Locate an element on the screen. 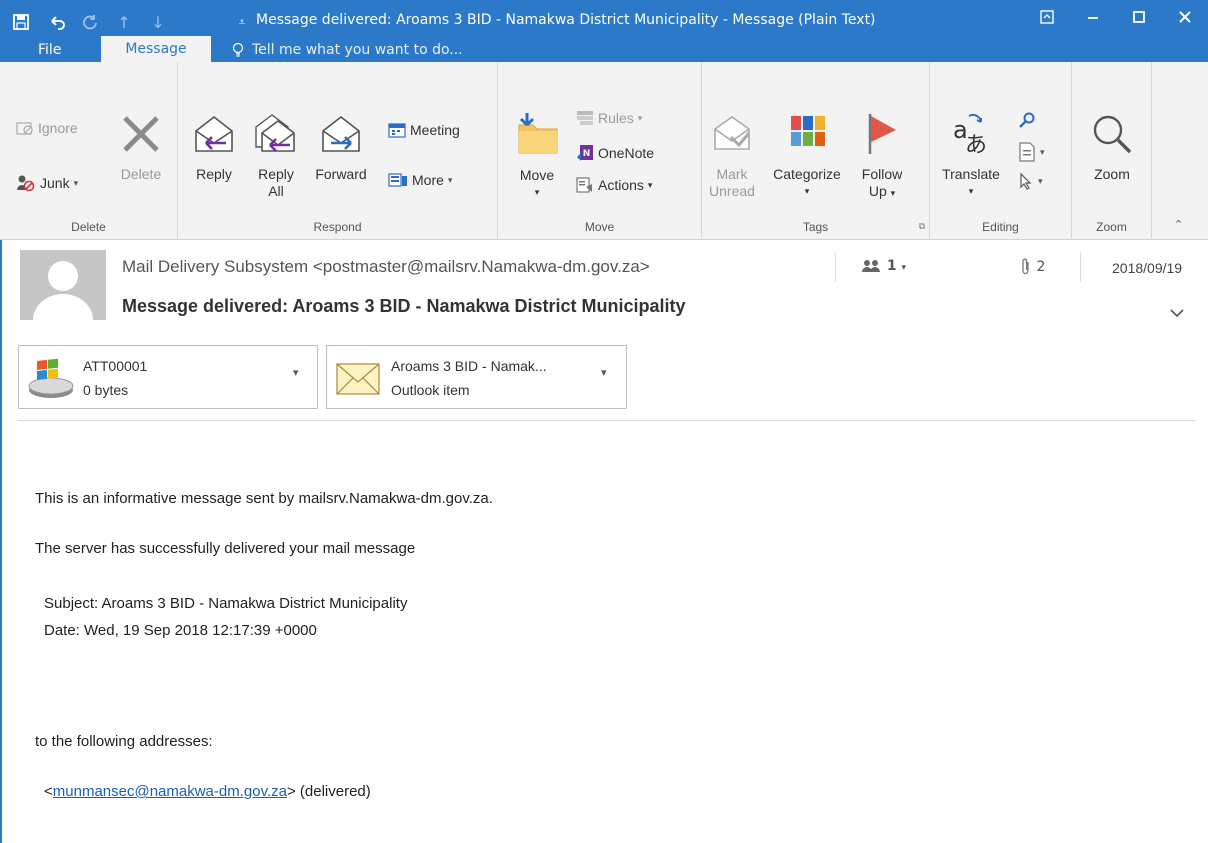 The image size is (1208, 843). ribbon-display-options-icon is located at coordinates (1047, 17).